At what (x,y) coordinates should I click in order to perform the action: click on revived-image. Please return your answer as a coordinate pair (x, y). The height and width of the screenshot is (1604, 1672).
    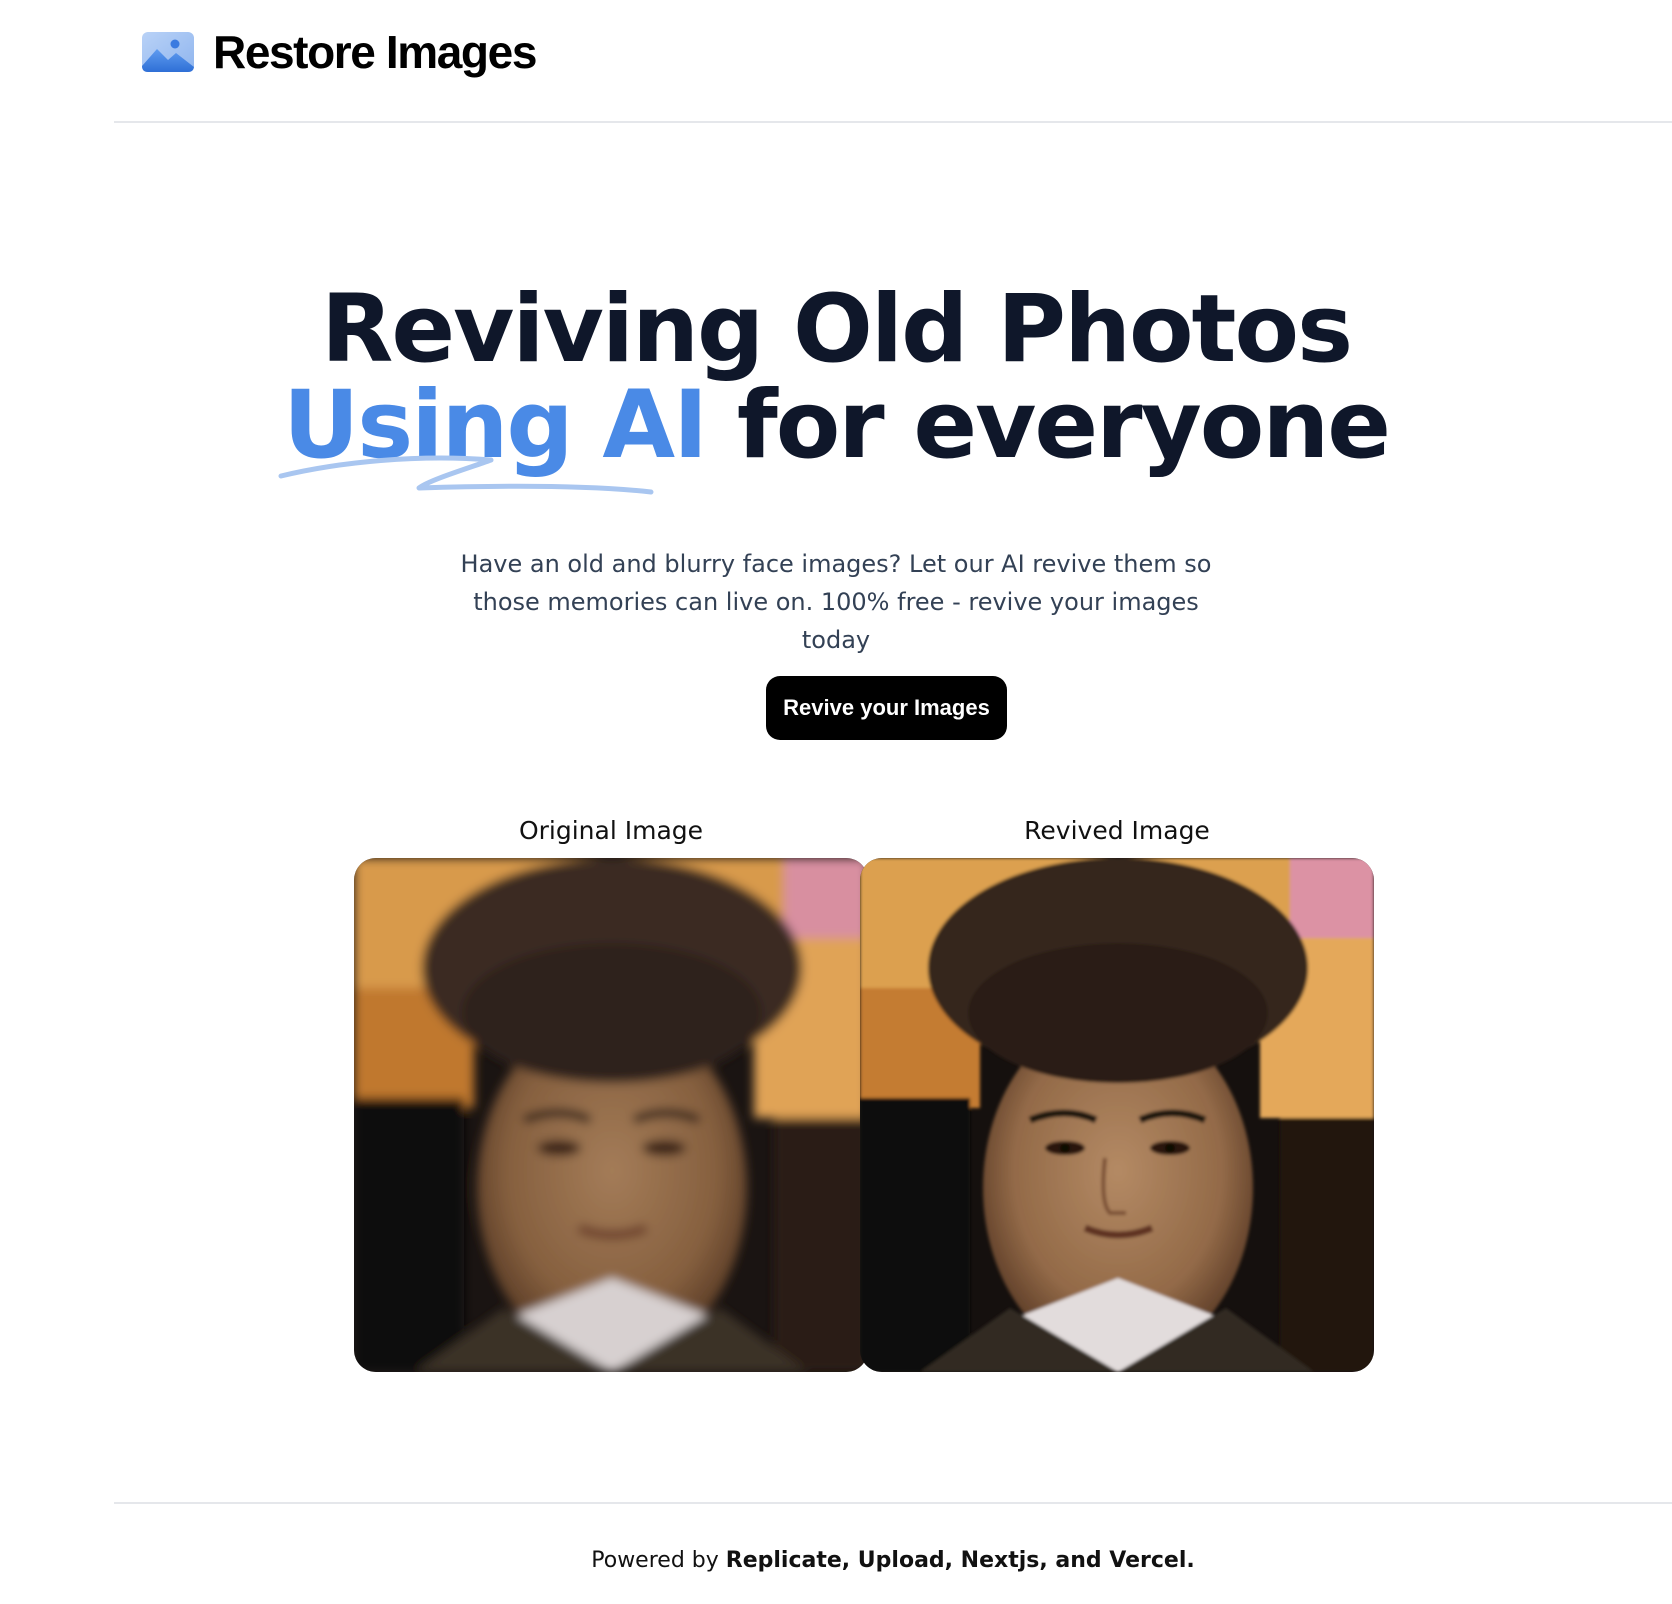
    Looking at the image, I should click on (1117, 1115).